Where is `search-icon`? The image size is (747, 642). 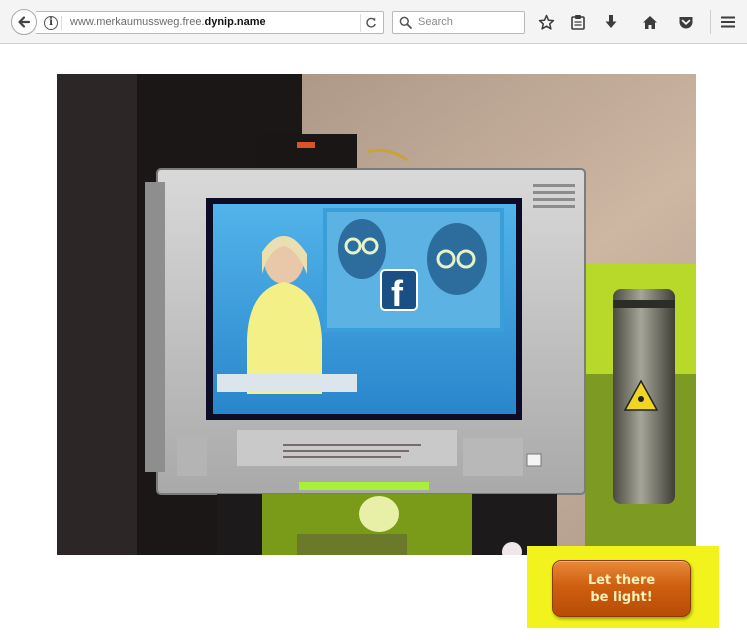 search-icon is located at coordinates (405, 25).